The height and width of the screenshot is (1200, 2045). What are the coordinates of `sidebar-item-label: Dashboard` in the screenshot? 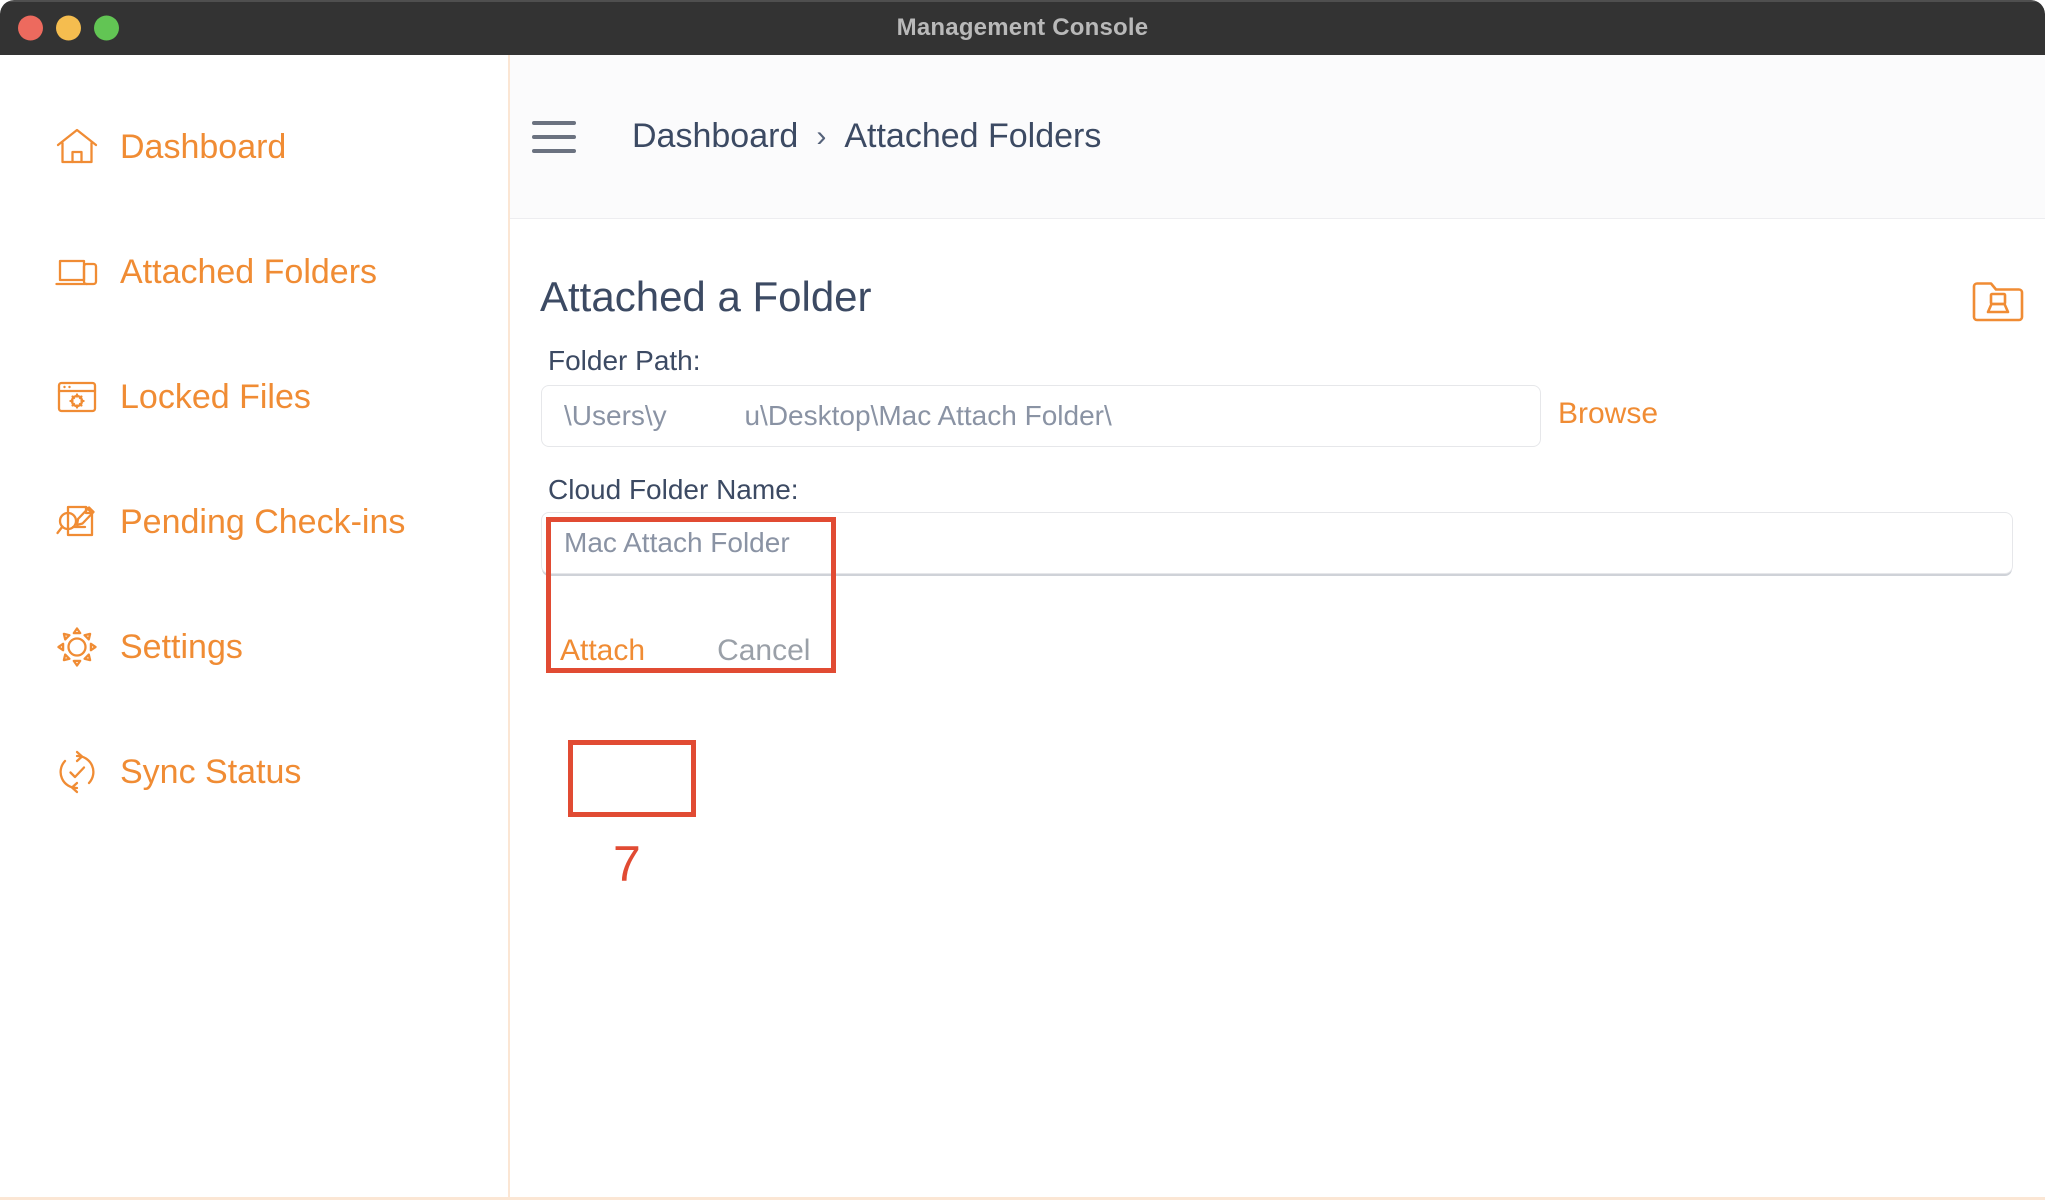 It's located at (203, 147).